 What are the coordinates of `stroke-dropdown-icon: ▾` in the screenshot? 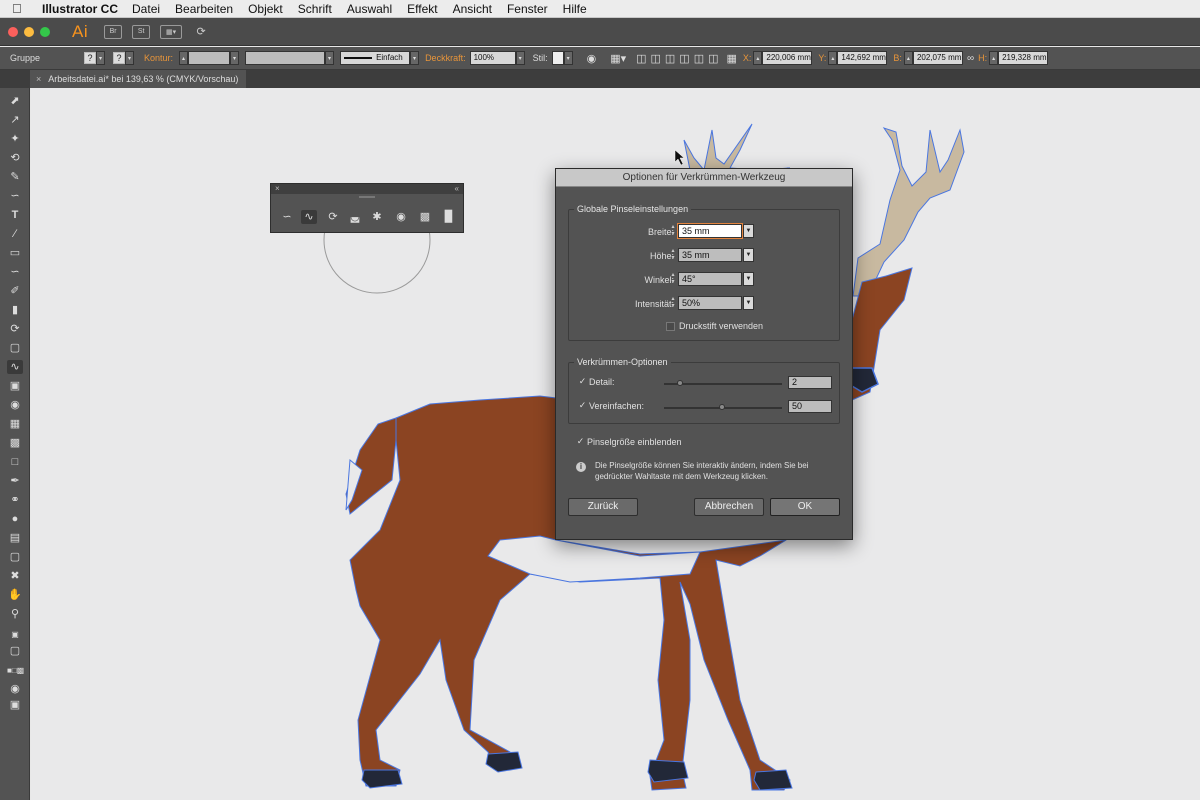 It's located at (130, 58).